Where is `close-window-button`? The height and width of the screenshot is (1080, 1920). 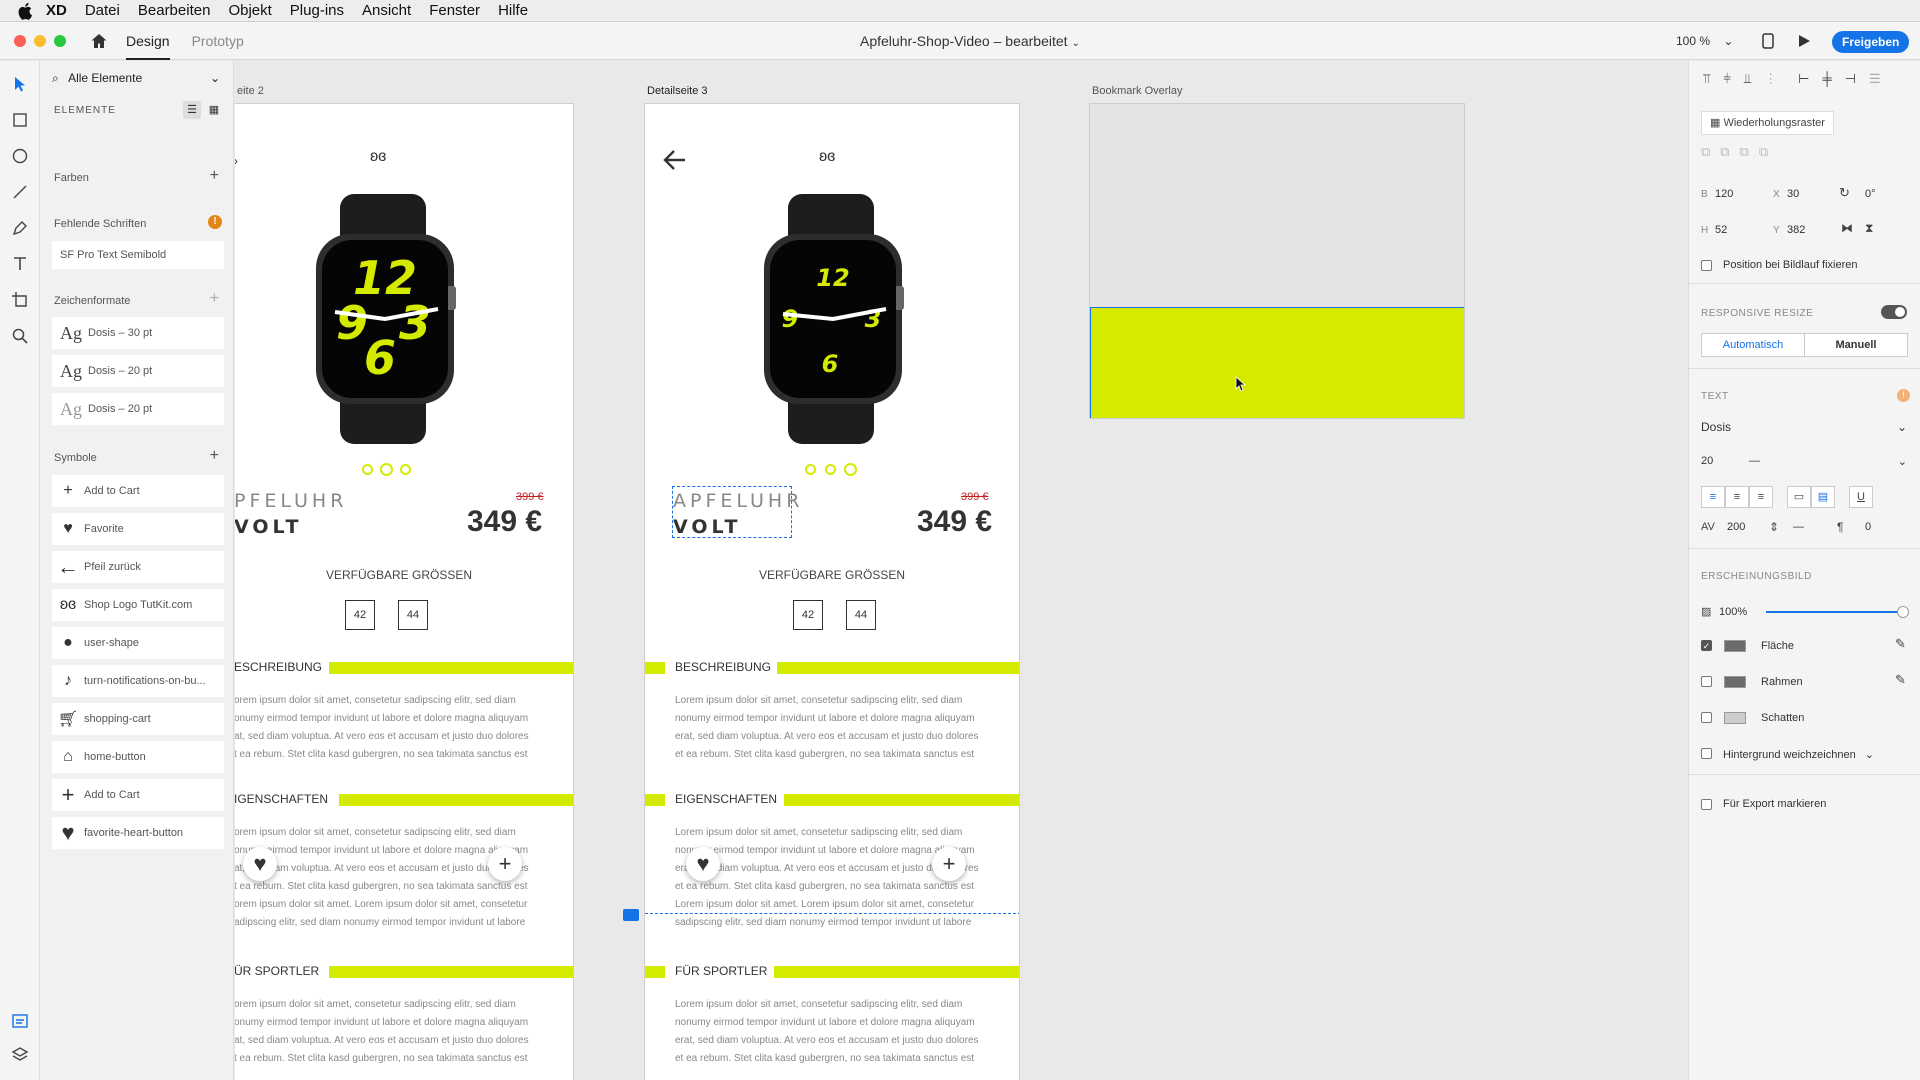
close-window-button is located at coordinates (20, 40).